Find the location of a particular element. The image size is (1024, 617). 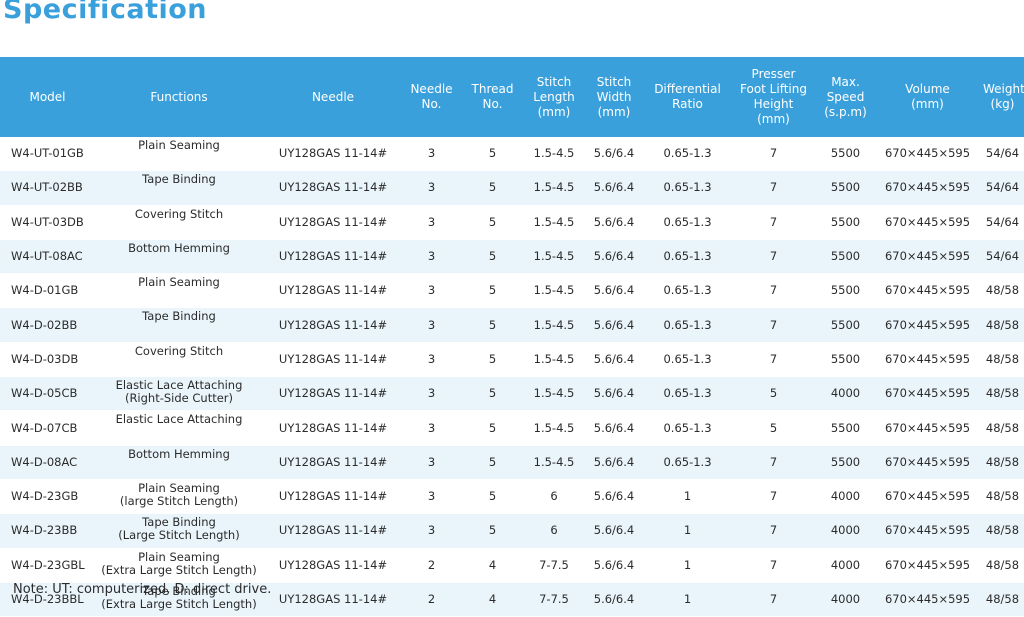

cell-functions: Plain Seaming is located at coordinates (179, 291).